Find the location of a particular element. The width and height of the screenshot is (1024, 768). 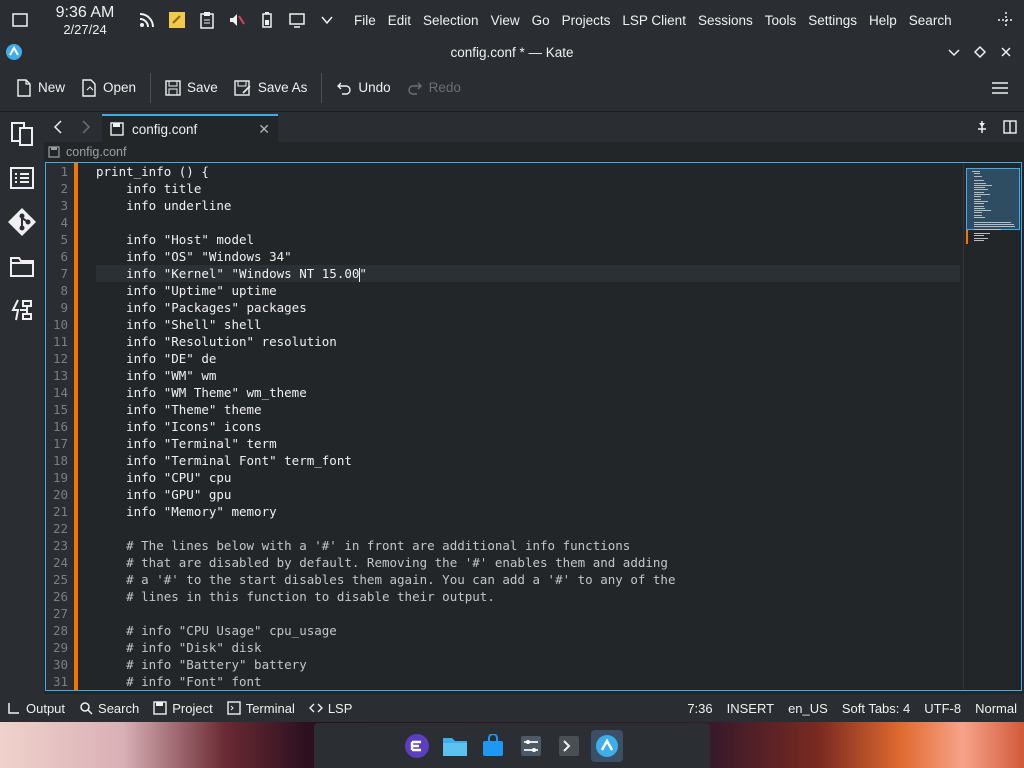

search-panel-button: Search is located at coordinates (109, 708).